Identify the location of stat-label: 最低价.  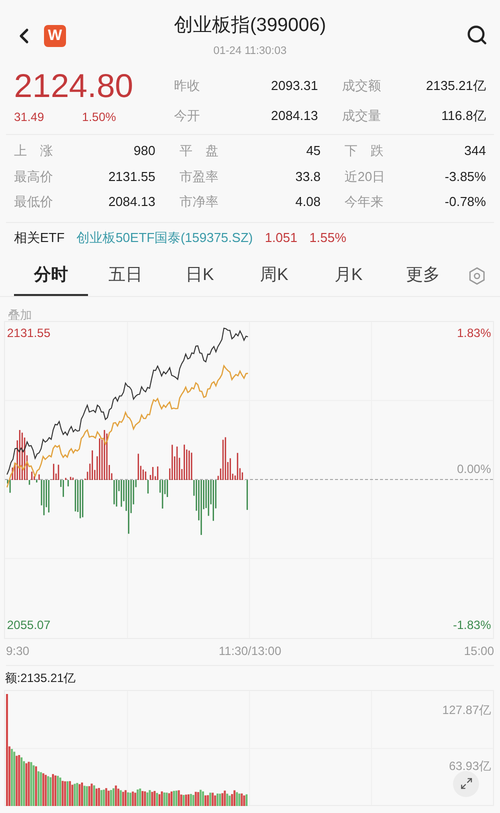
(33, 202).